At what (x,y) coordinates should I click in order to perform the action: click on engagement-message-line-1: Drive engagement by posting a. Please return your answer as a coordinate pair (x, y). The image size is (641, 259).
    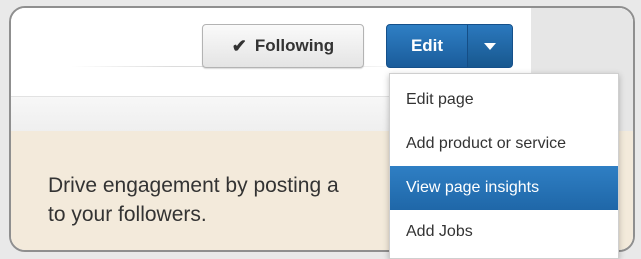
    Looking at the image, I should click on (193, 185).